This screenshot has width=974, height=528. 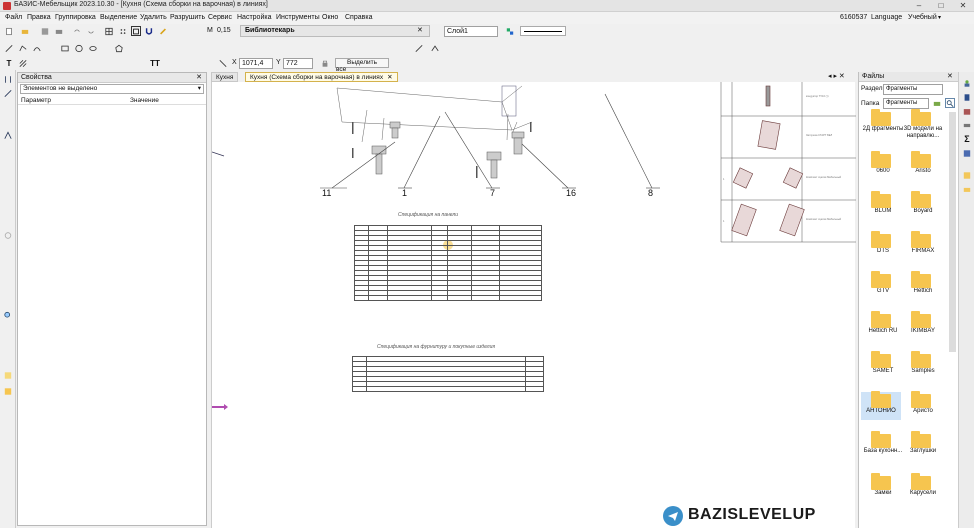 I want to click on folder-item: BLUM, so click(x=883, y=203).